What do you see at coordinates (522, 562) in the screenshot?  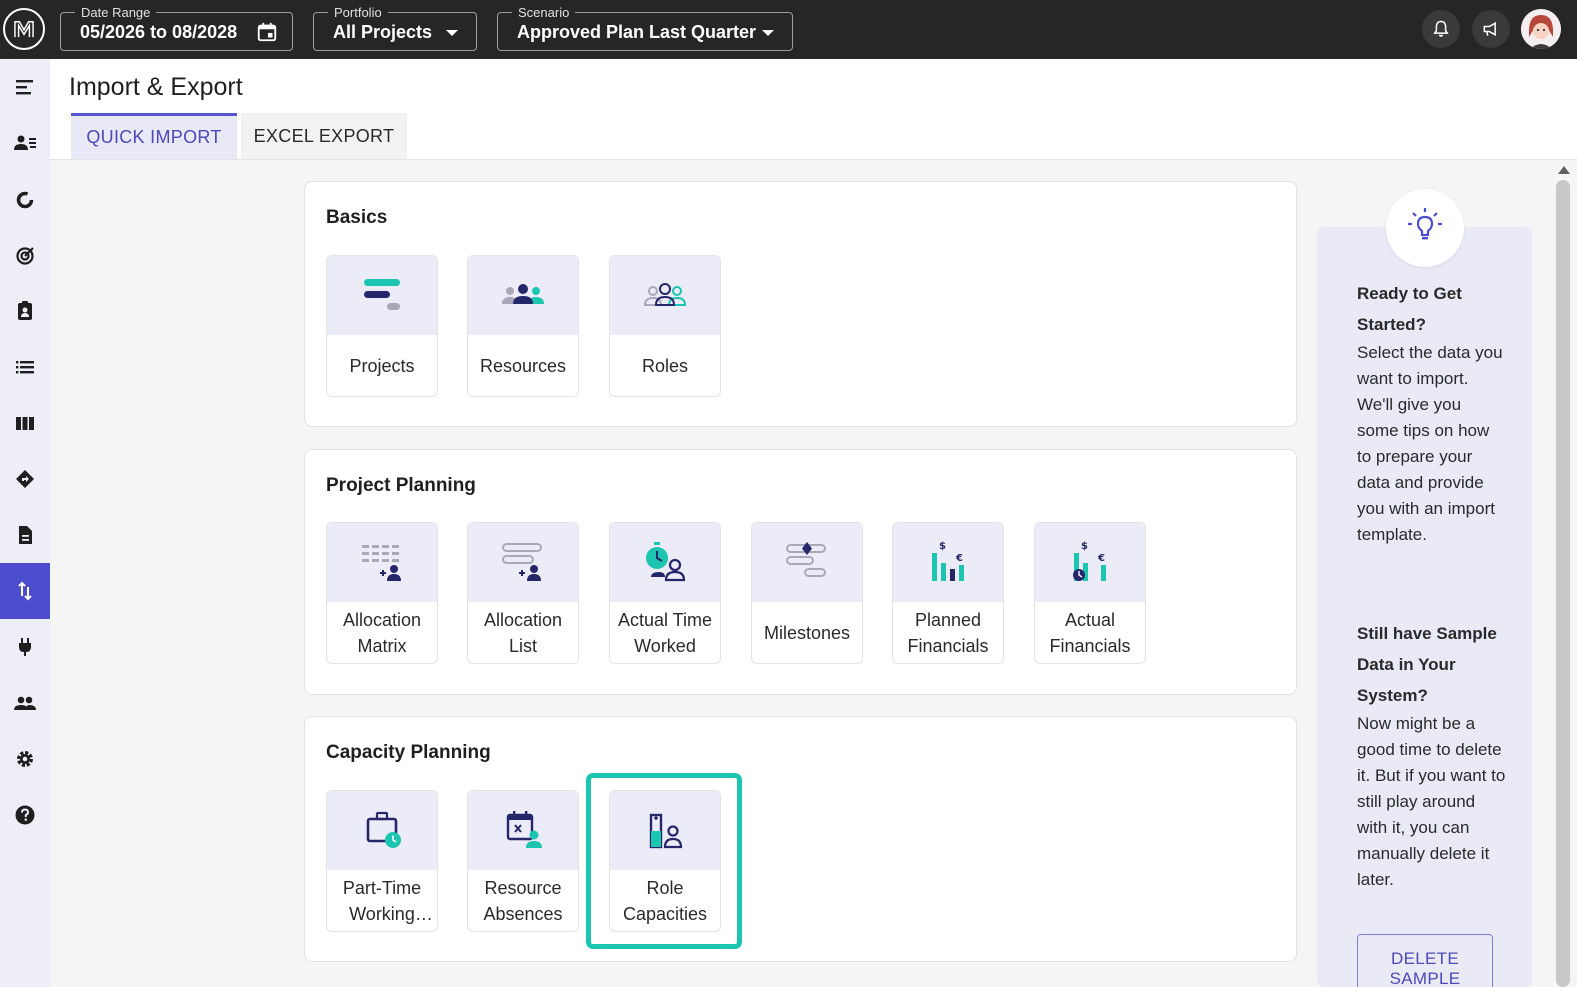 I see `allocation-list-icon` at bounding box center [522, 562].